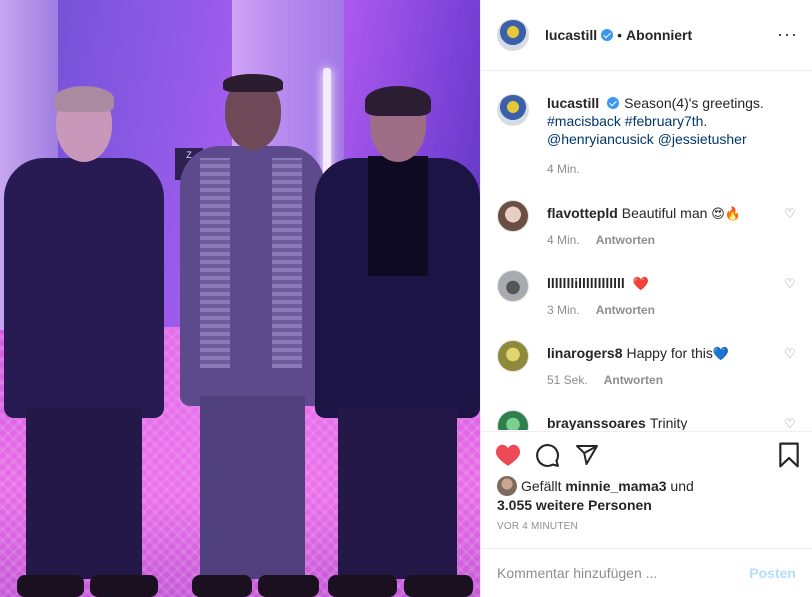 This screenshot has width=812, height=597. Describe the element at coordinates (646, 454) in the screenshot. I see `action-bar` at that location.